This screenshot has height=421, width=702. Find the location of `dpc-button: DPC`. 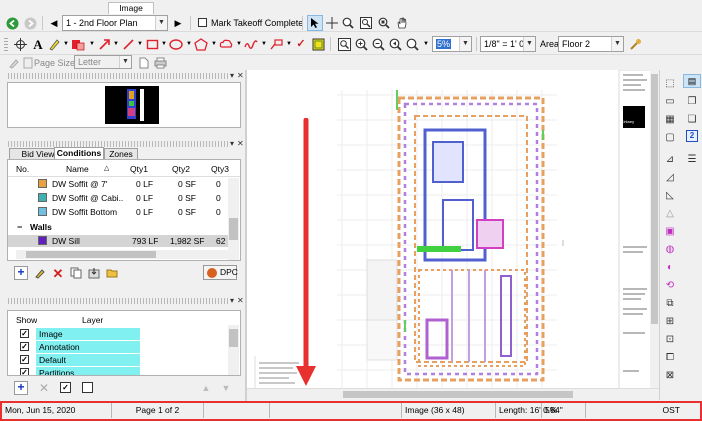

dpc-button: DPC is located at coordinates (220, 272).